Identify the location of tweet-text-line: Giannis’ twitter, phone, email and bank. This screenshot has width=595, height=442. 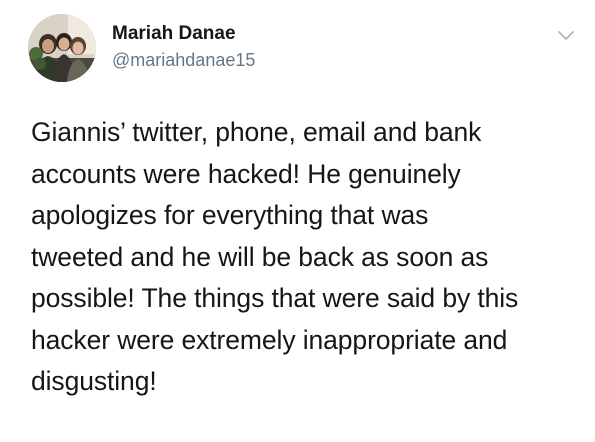
(256, 132).